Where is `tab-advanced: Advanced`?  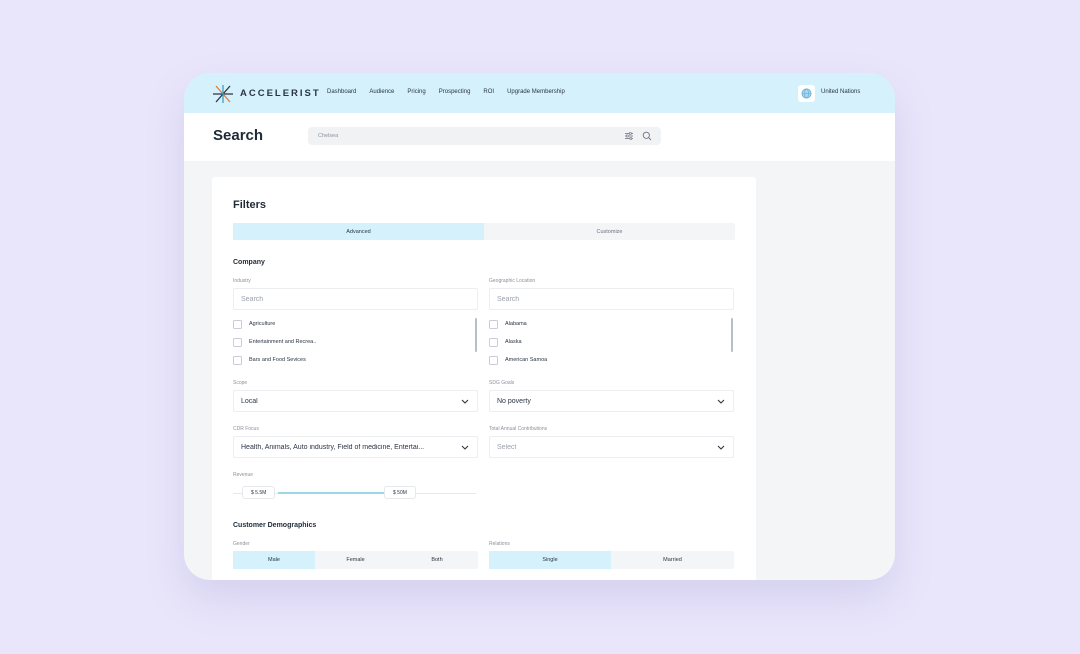
tab-advanced: Advanced is located at coordinates (358, 231).